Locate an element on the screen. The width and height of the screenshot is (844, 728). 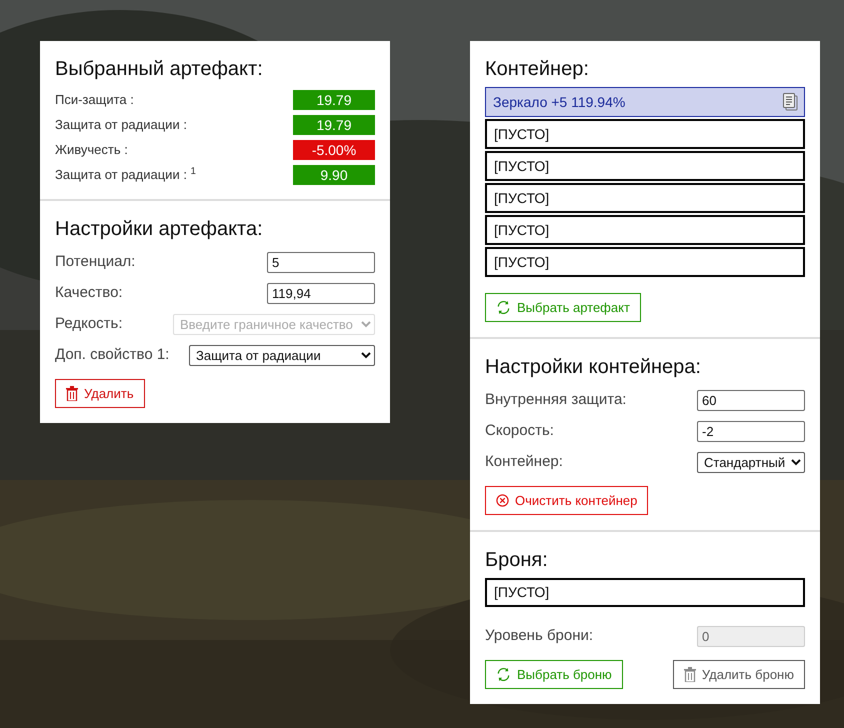
field-label: Внутренняя защита: is located at coordinates (555, 400).